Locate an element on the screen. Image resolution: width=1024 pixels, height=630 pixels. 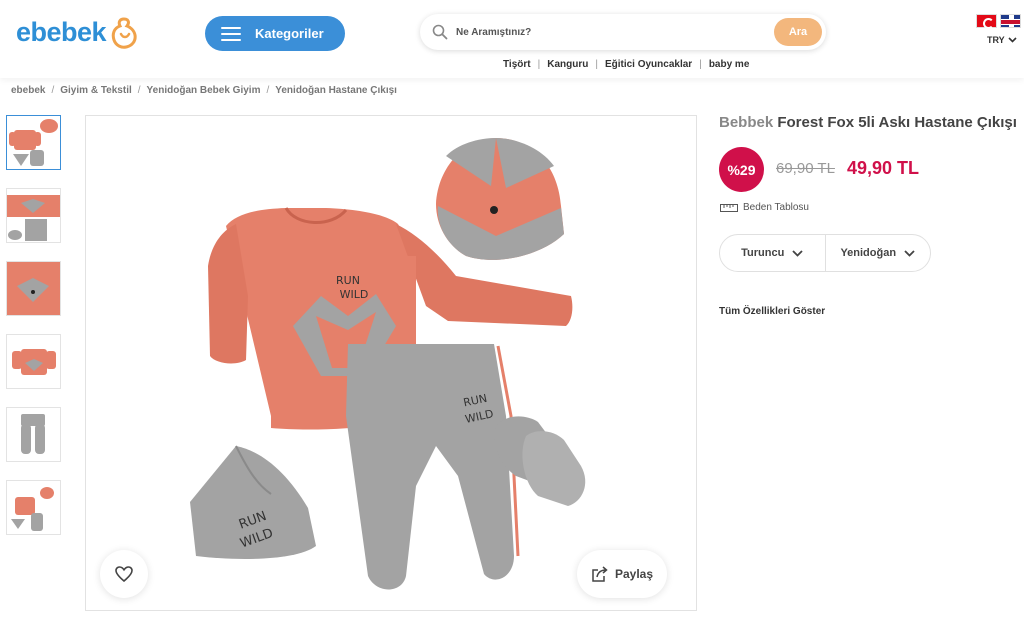
share-icon is located at coordinates (600, 574).